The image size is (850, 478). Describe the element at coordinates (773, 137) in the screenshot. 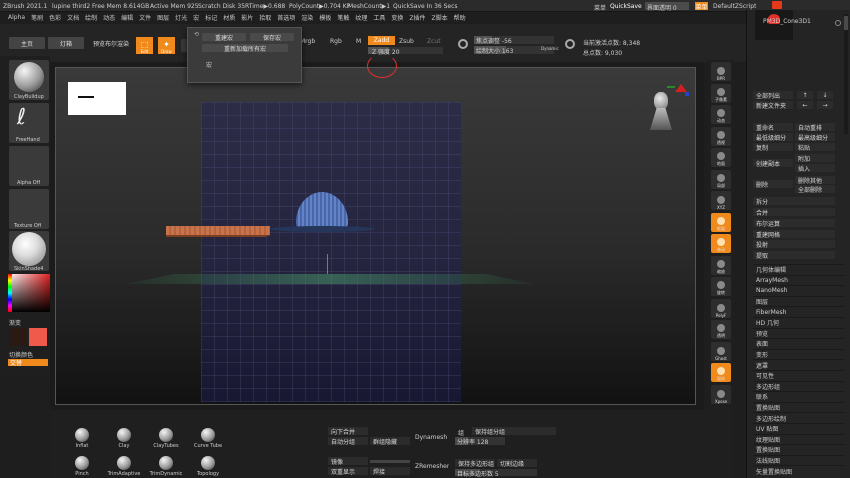

I see `lowest-res-button: 最低级细分` at that location.